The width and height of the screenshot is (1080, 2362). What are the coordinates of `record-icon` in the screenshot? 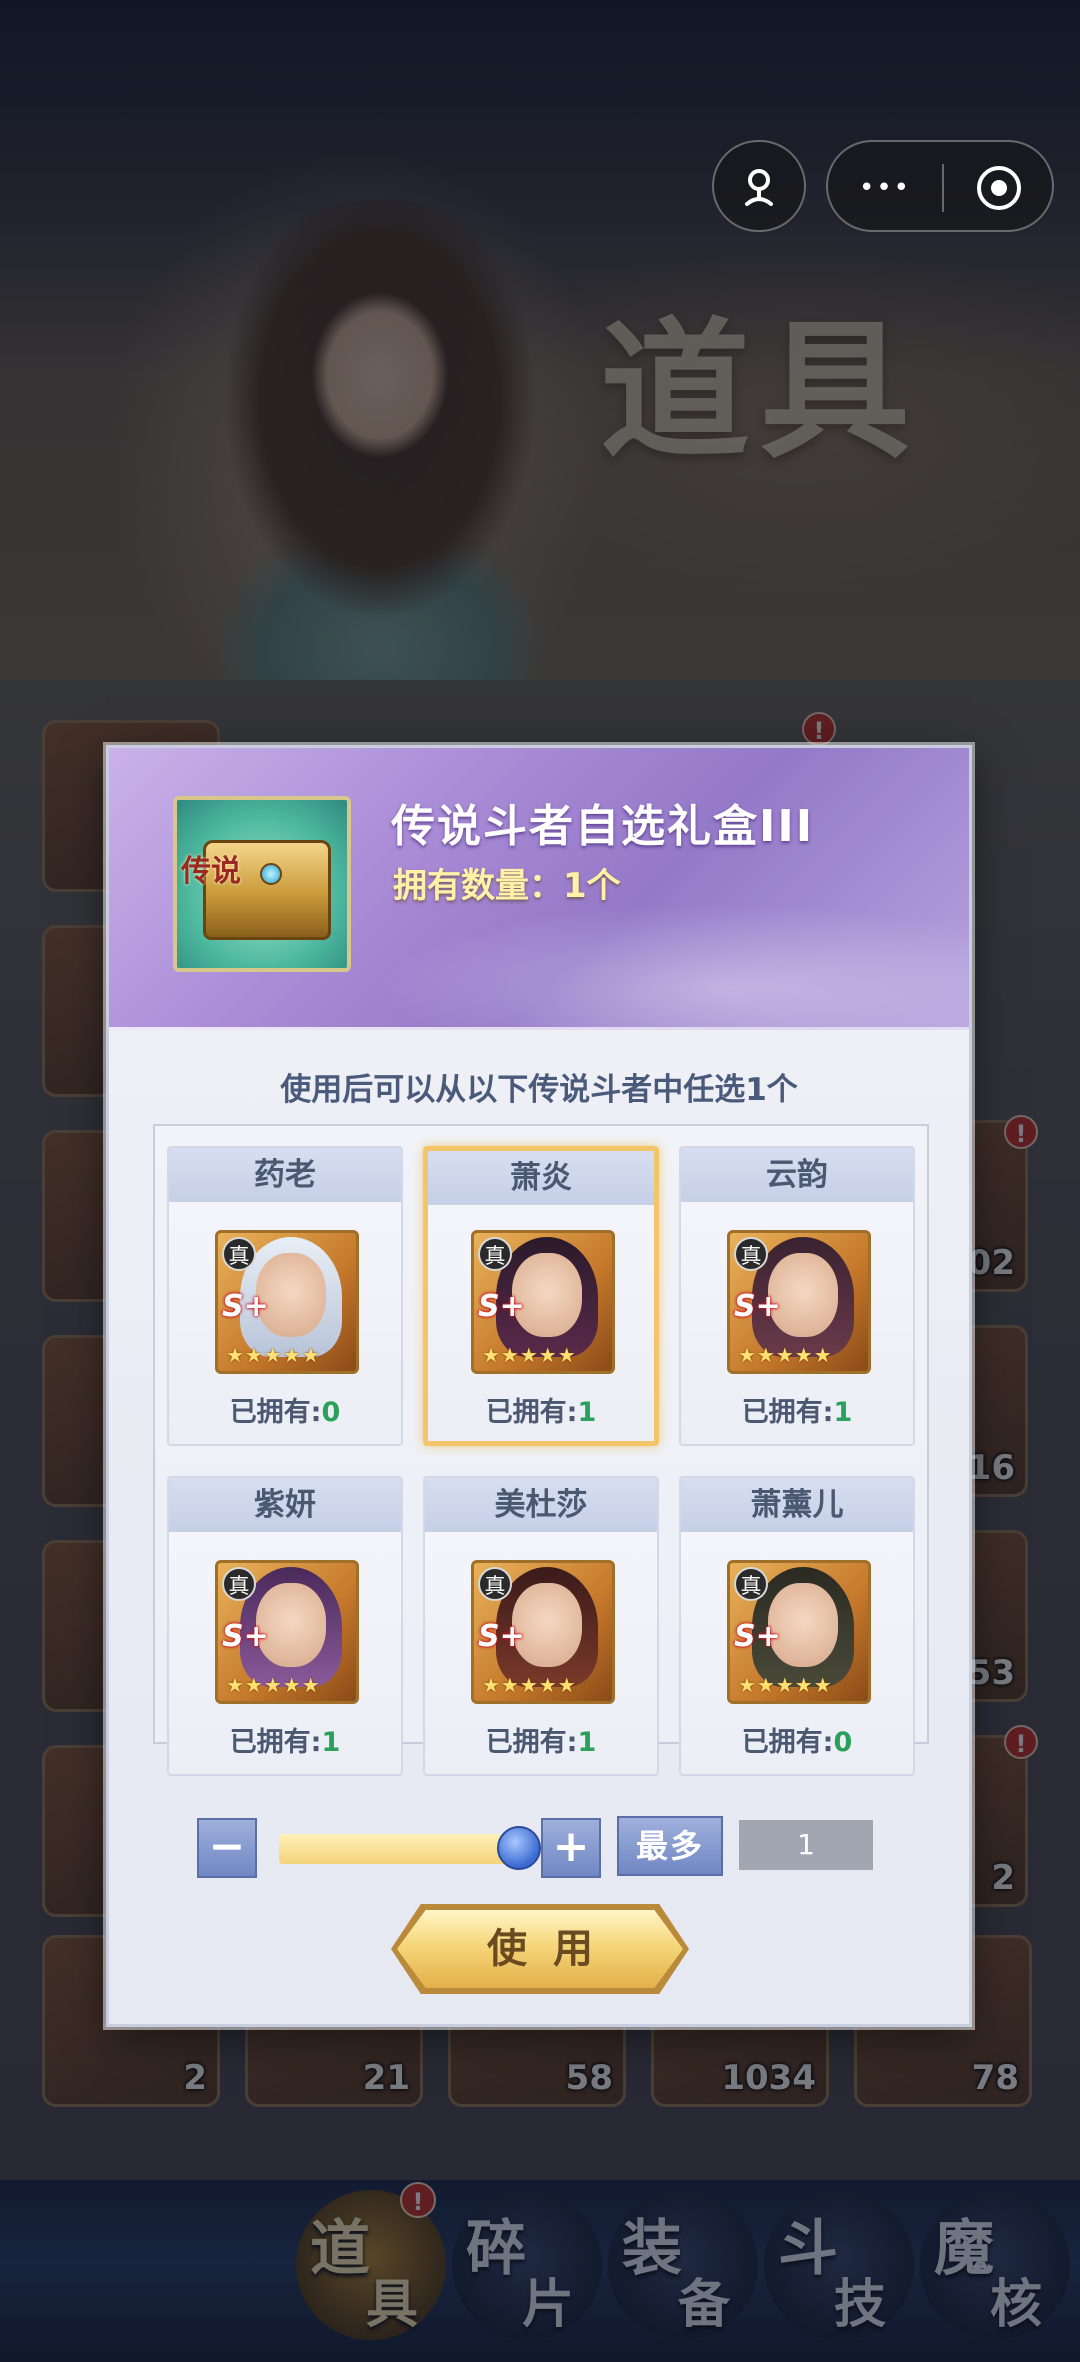 It's located at (999, 188).